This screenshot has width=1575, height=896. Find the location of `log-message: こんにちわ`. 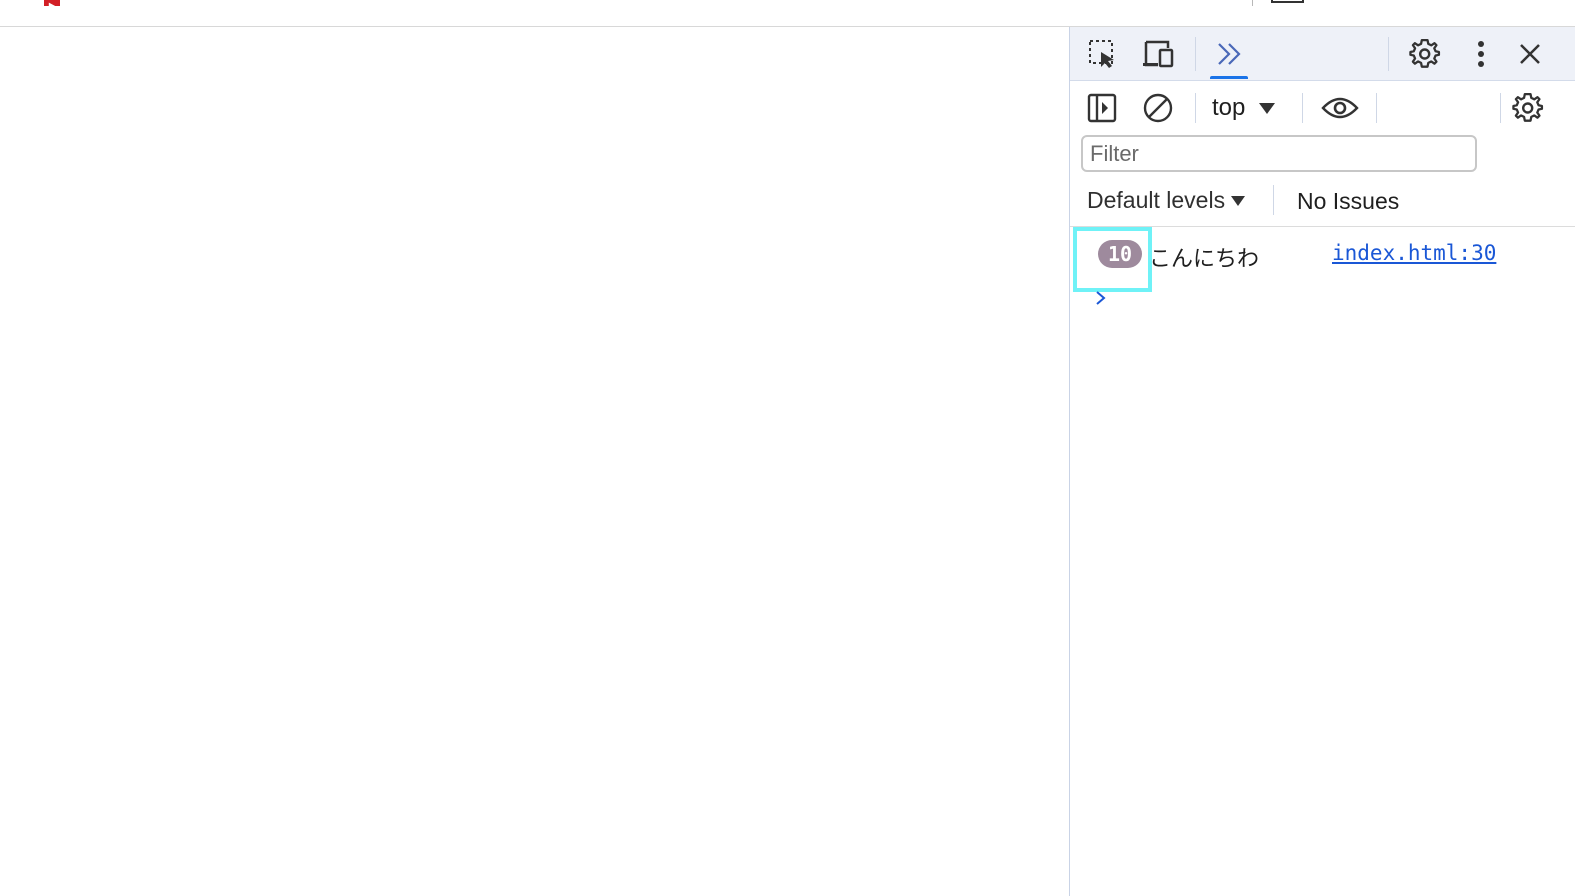

log-message: こんにちわ is located at coordinates (1204, 259).